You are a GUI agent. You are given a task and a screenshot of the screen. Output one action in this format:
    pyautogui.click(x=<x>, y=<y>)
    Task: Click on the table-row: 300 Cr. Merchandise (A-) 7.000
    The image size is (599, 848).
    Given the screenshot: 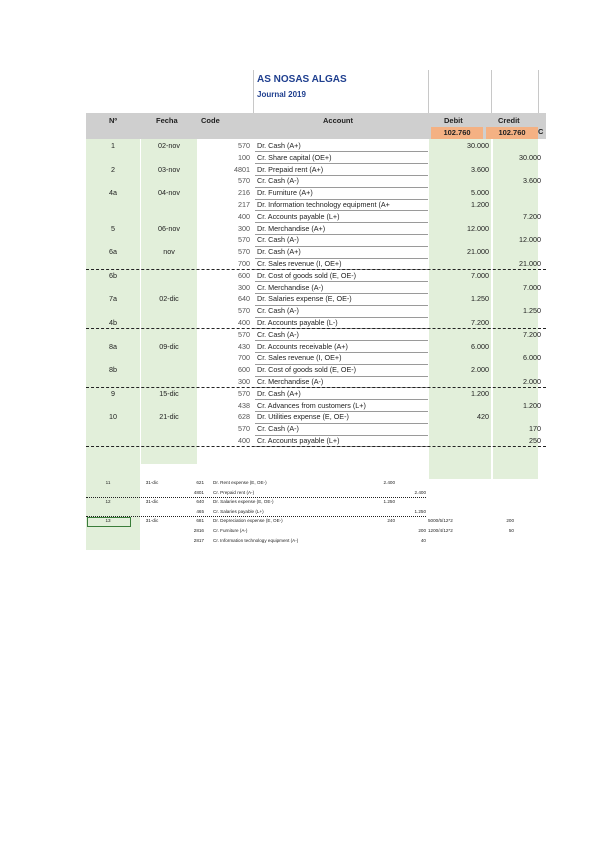 What is the action you would take?
    pyautogui.click(x=316, y=288)
    